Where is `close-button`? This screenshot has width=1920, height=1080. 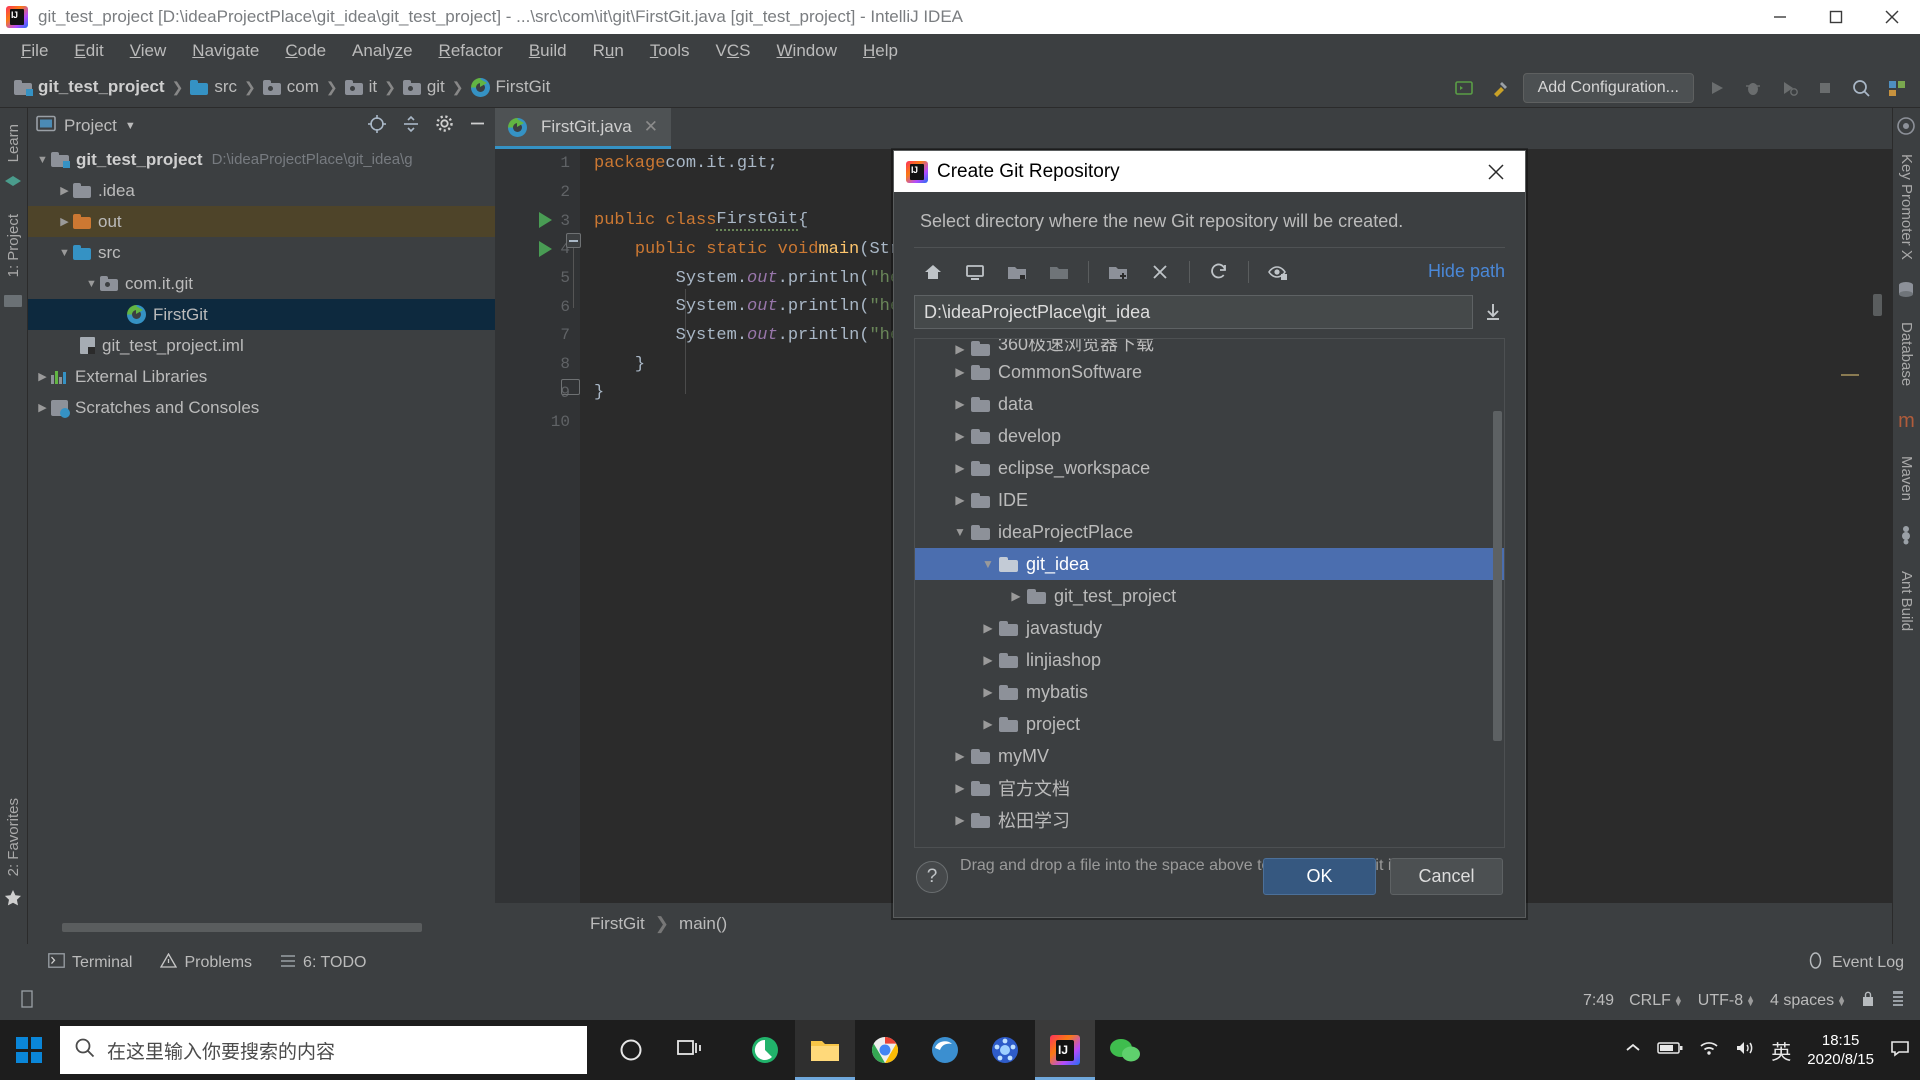 close-button is located at coordinates (1892, 17).